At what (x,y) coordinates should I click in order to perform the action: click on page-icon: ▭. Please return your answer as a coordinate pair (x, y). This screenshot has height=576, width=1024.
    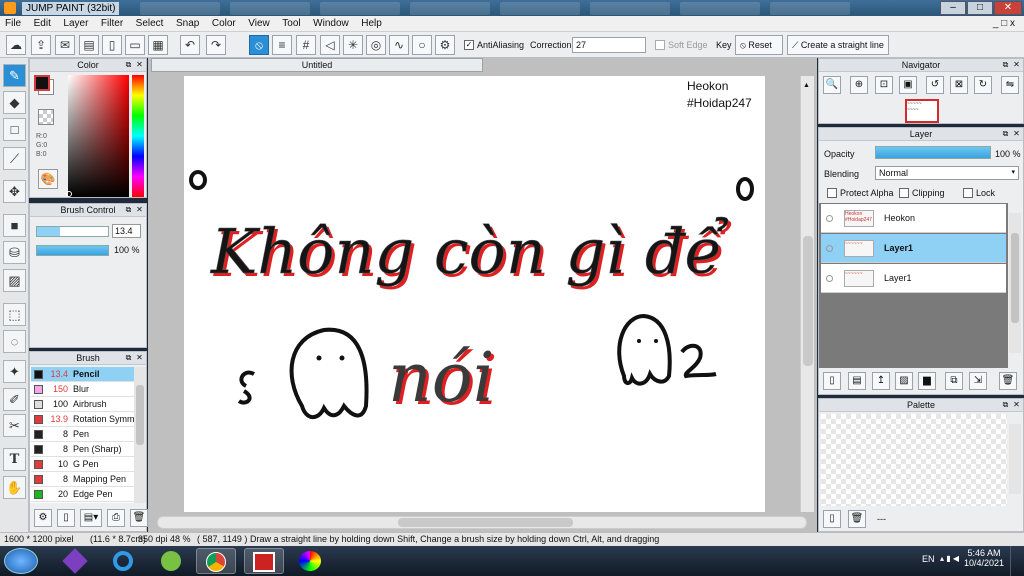
    Looking at the image, I should click on (135, 45).